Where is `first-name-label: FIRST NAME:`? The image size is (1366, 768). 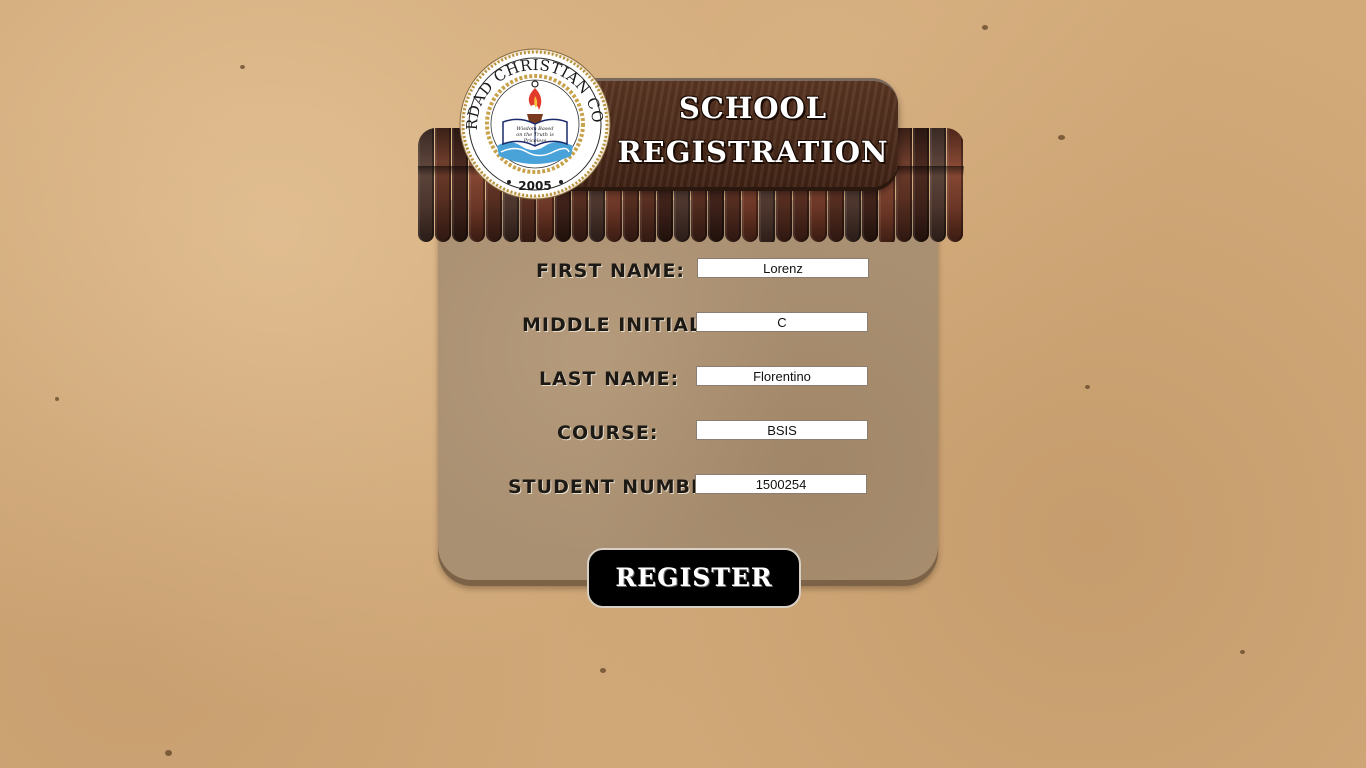
first-name-label: FIRST NAME: is located at coordinates (611, 271).